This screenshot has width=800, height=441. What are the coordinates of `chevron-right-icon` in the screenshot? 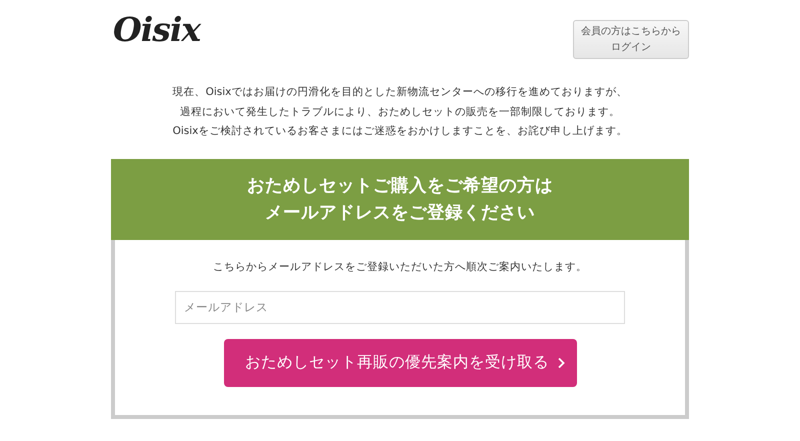 It's located at (561, 362).